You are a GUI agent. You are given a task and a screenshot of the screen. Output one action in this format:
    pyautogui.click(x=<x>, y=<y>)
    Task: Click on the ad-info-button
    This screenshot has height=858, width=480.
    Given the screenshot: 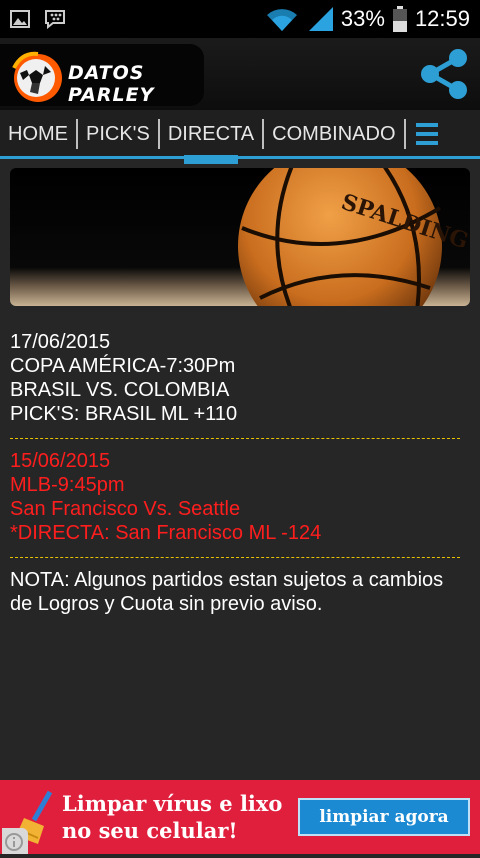 What is the action you would take?
    pyautogui.click(x=15, y=841)
    